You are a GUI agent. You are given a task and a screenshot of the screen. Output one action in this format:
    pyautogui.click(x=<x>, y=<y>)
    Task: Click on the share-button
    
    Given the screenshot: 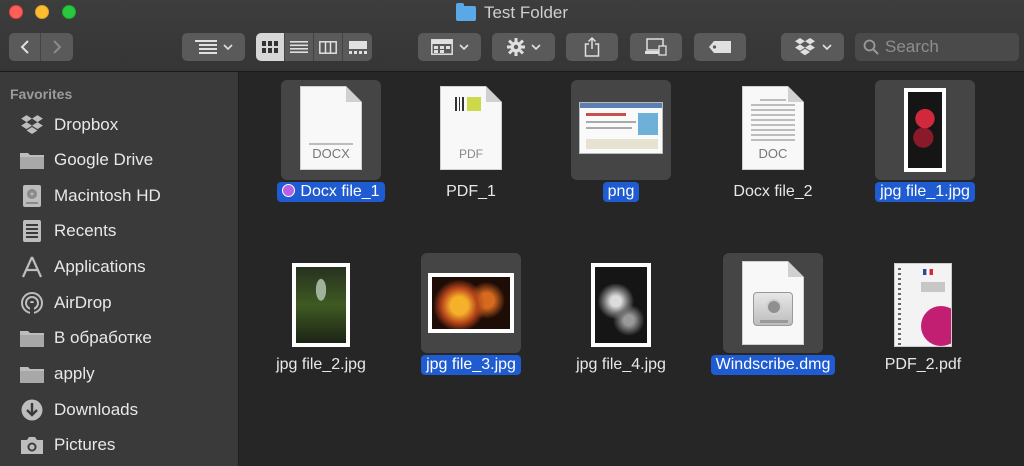 What is the action you would take?
    pyautogui.click(x=592, y=47)
    